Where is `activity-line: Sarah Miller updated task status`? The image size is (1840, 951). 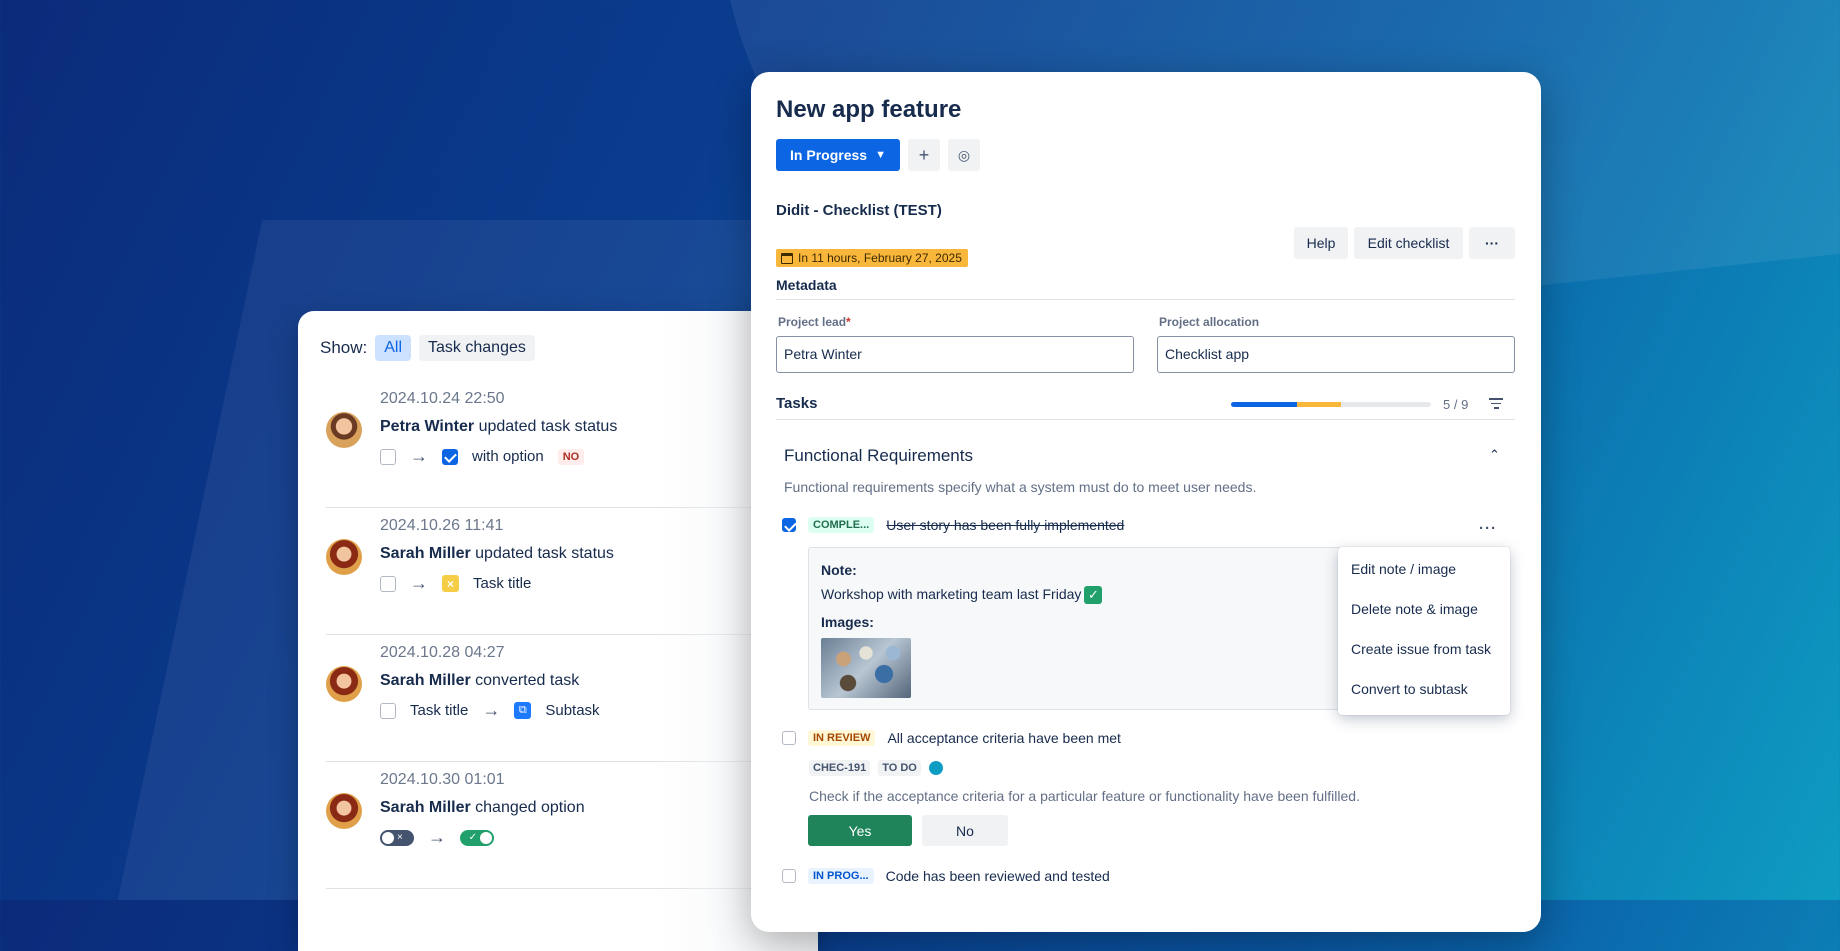 activity-line: Sarah Miller updated task status is located at coordinates (497, 554).